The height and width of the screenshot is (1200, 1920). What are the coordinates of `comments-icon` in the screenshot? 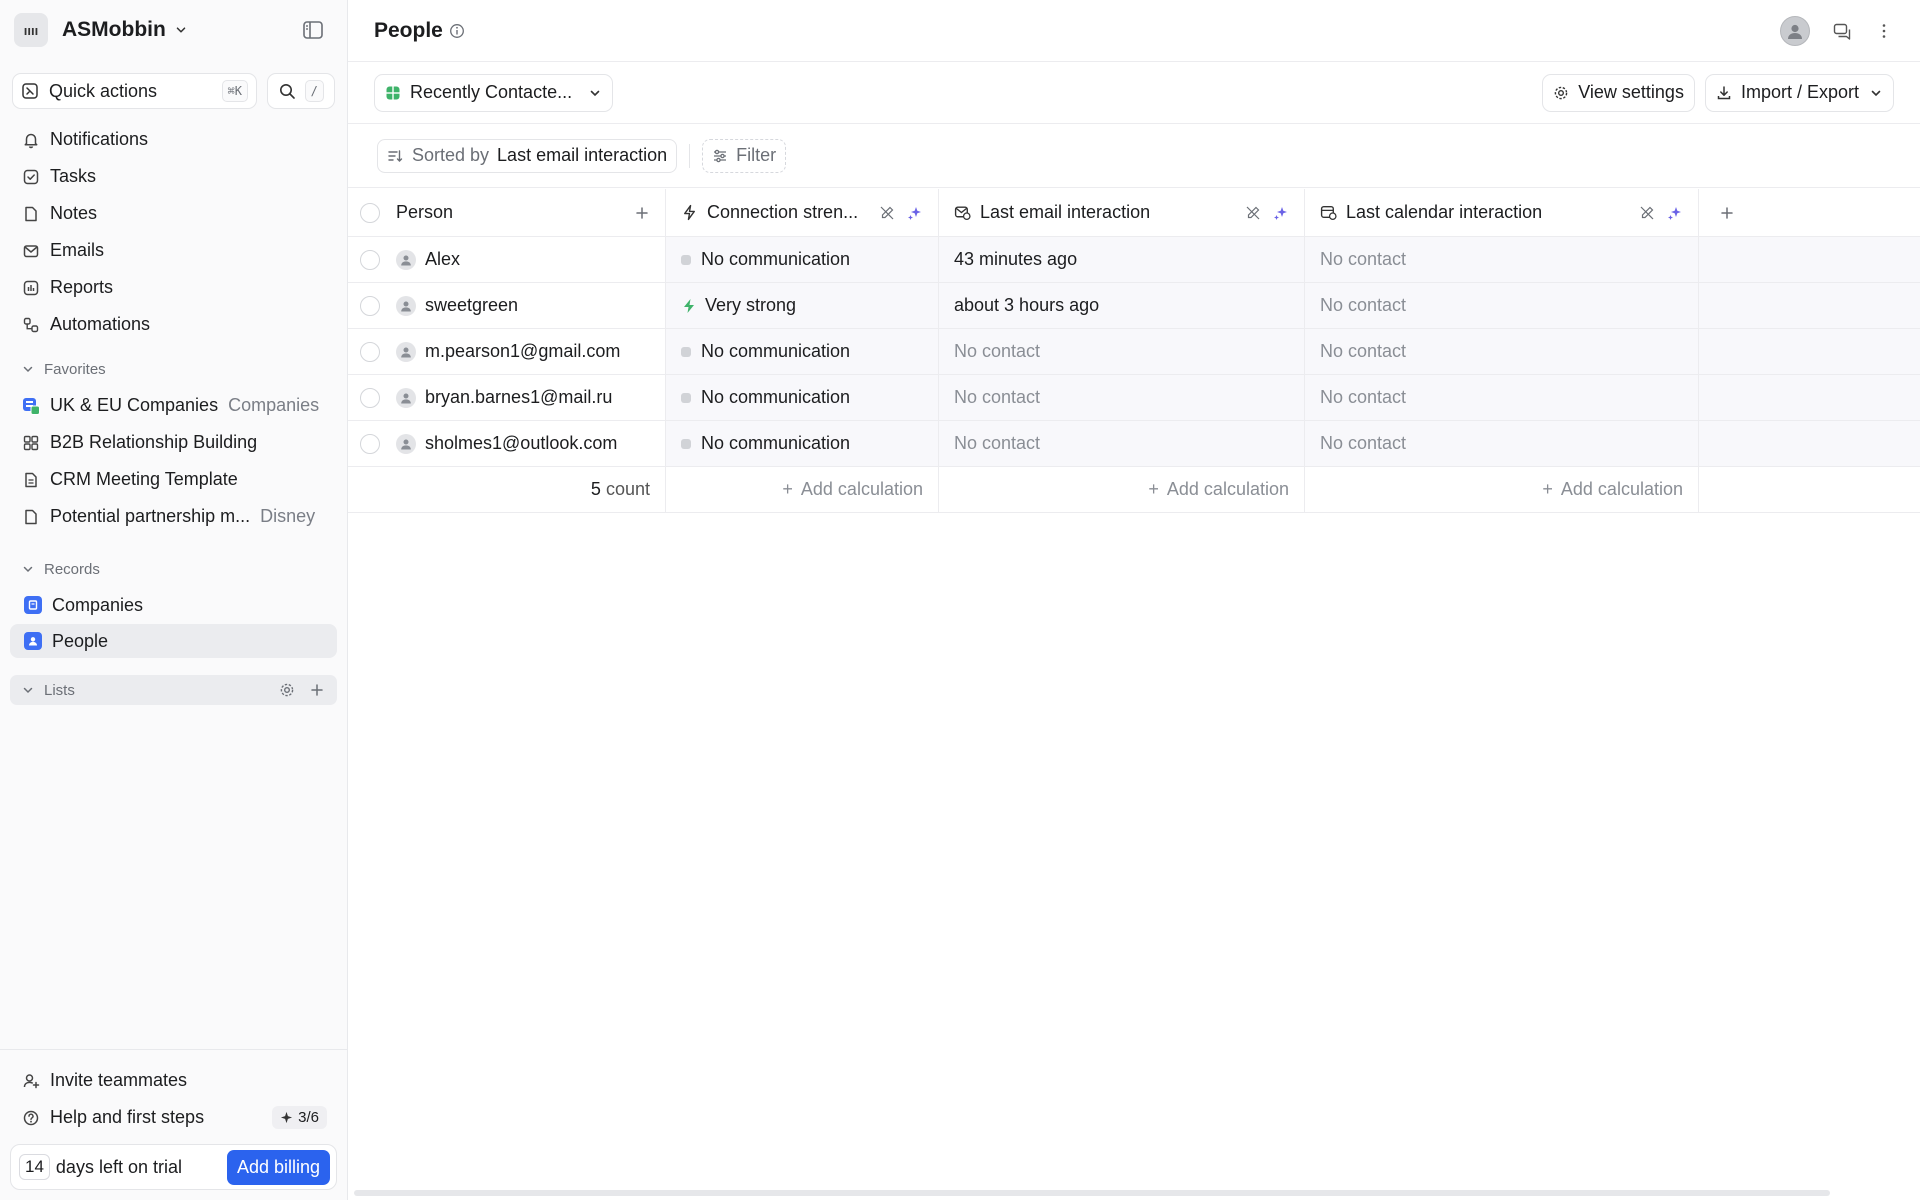 It's located at (1842, 31).